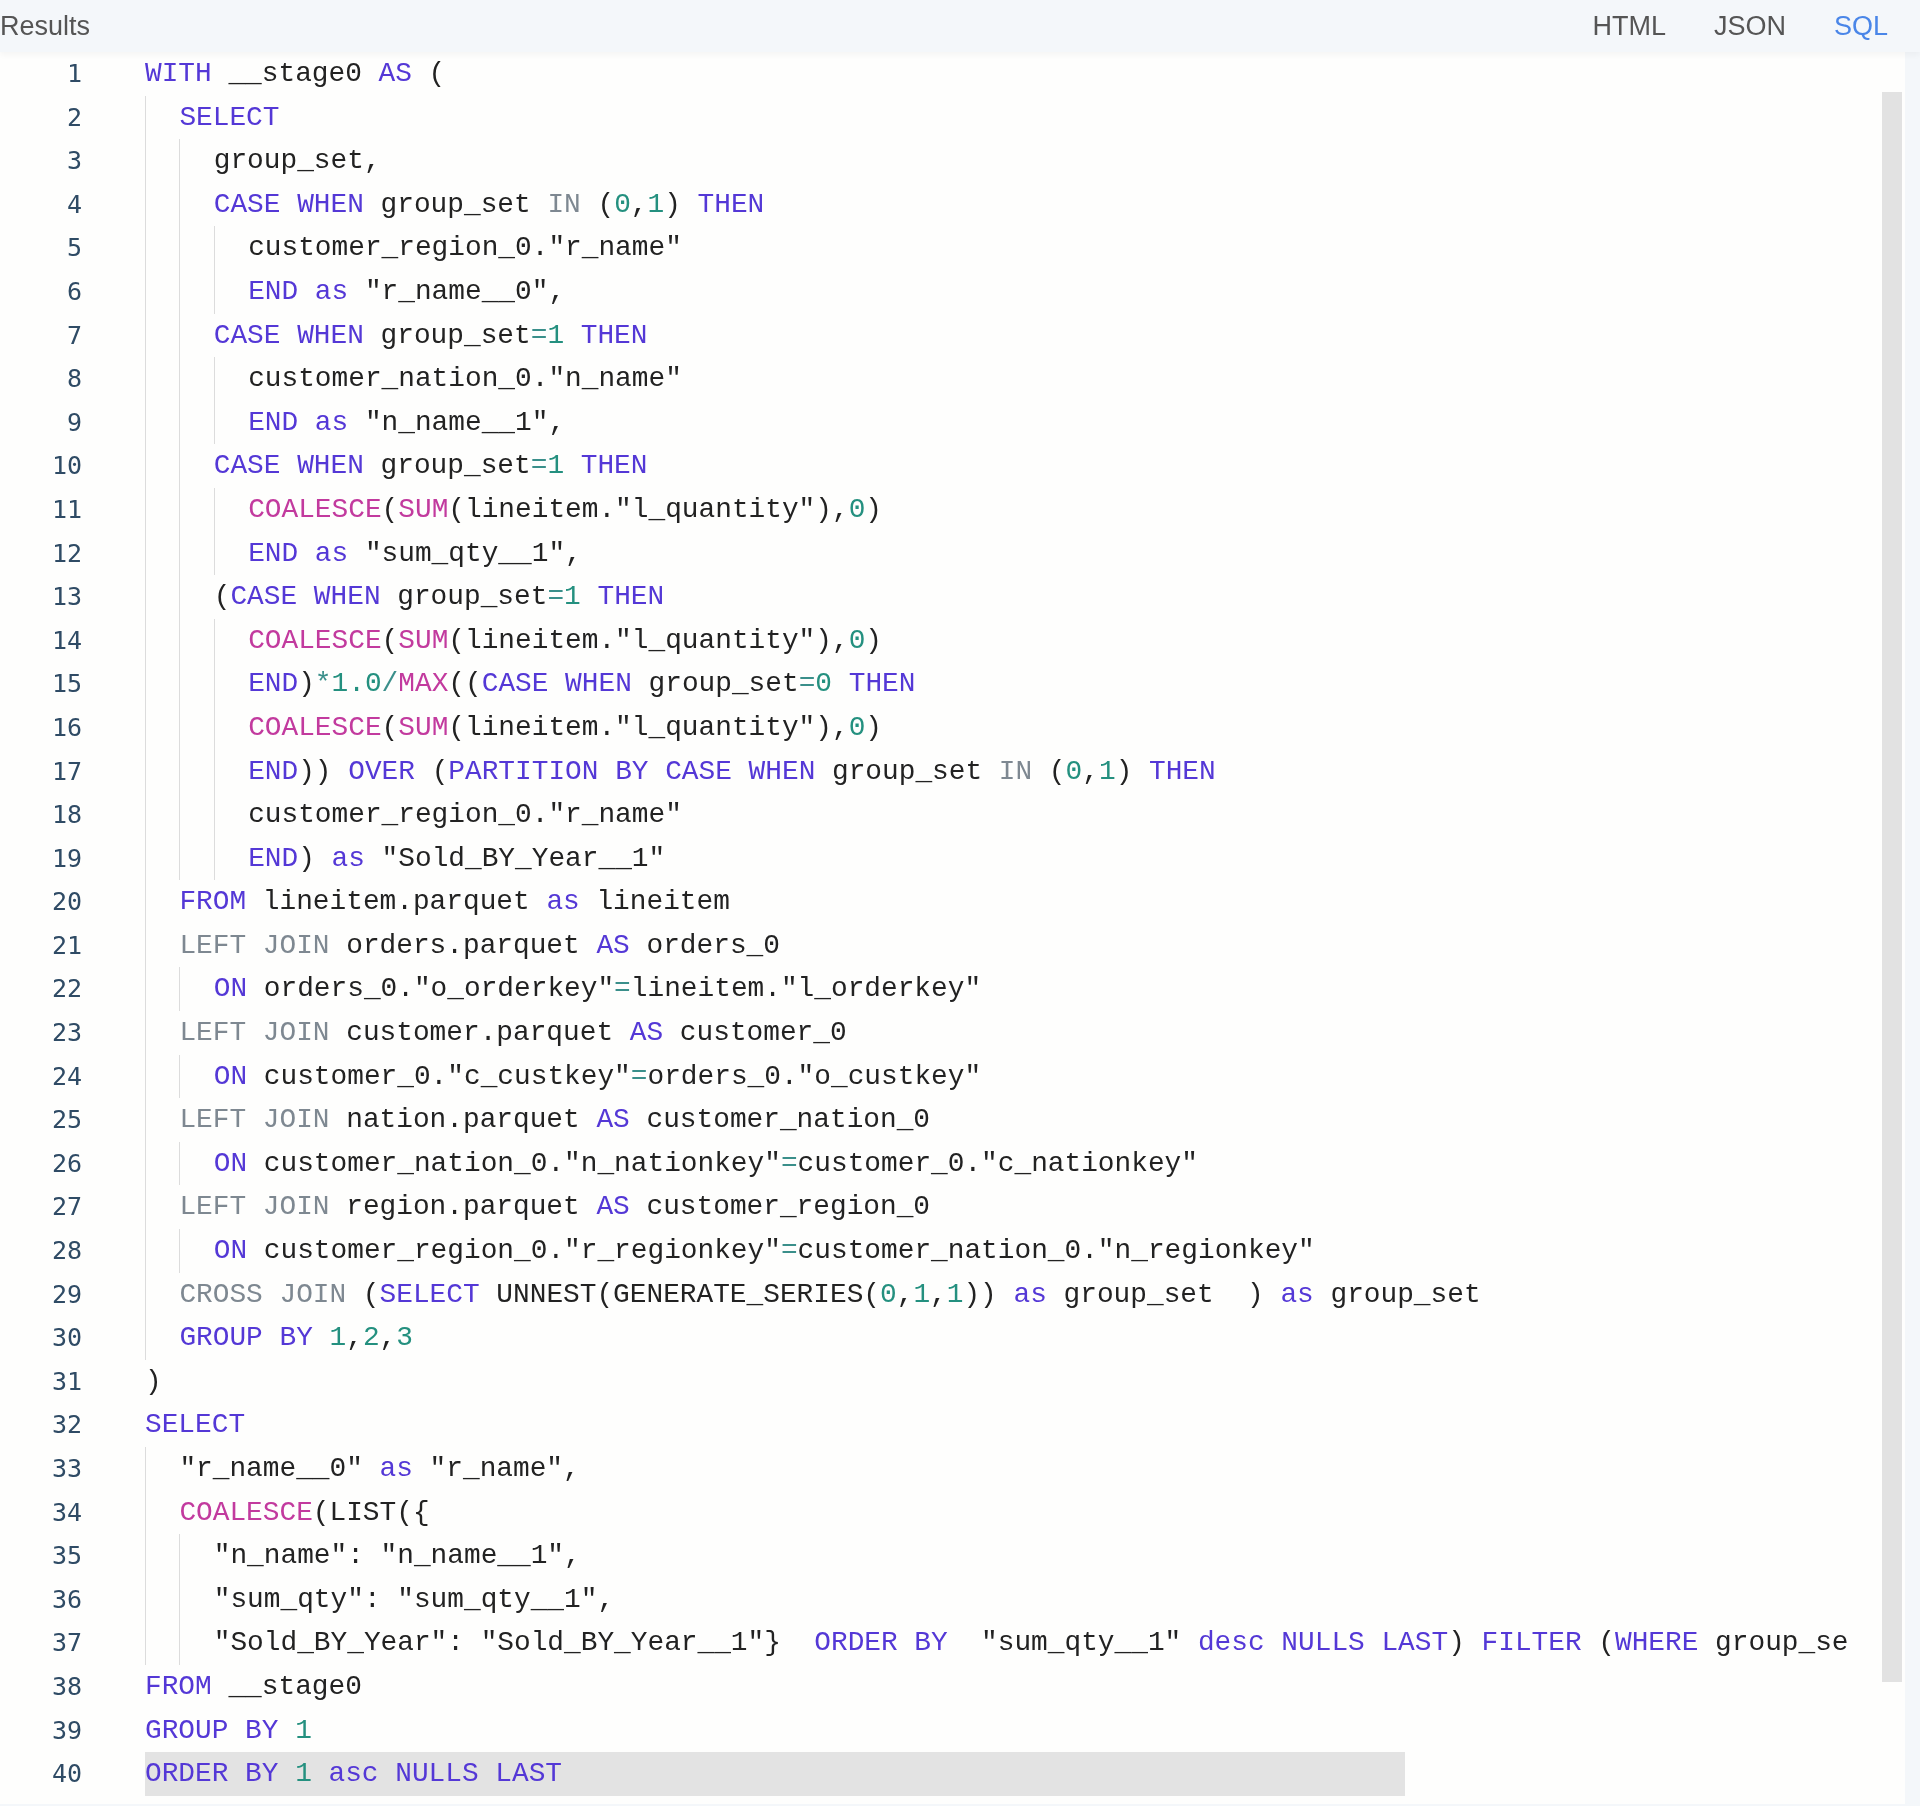 The image size is (1920, 1806). I want to click on code-line: LEFT JOIN region.parquet AS customer_region_0, so click(538, 1207).